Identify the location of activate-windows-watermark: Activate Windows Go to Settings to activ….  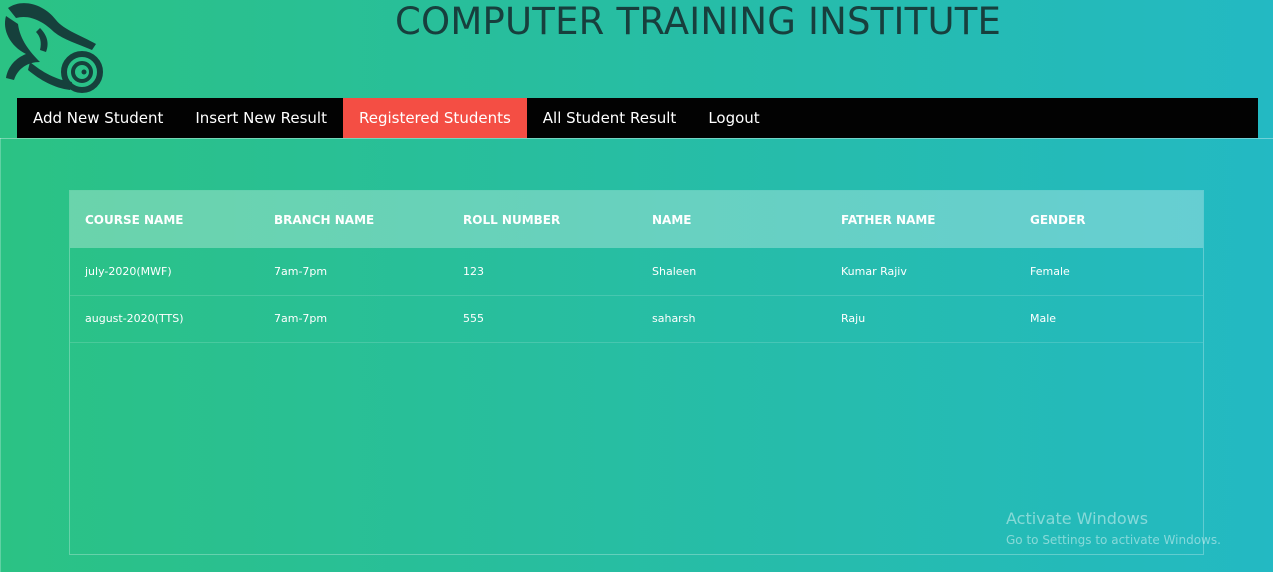
(1113, 530).